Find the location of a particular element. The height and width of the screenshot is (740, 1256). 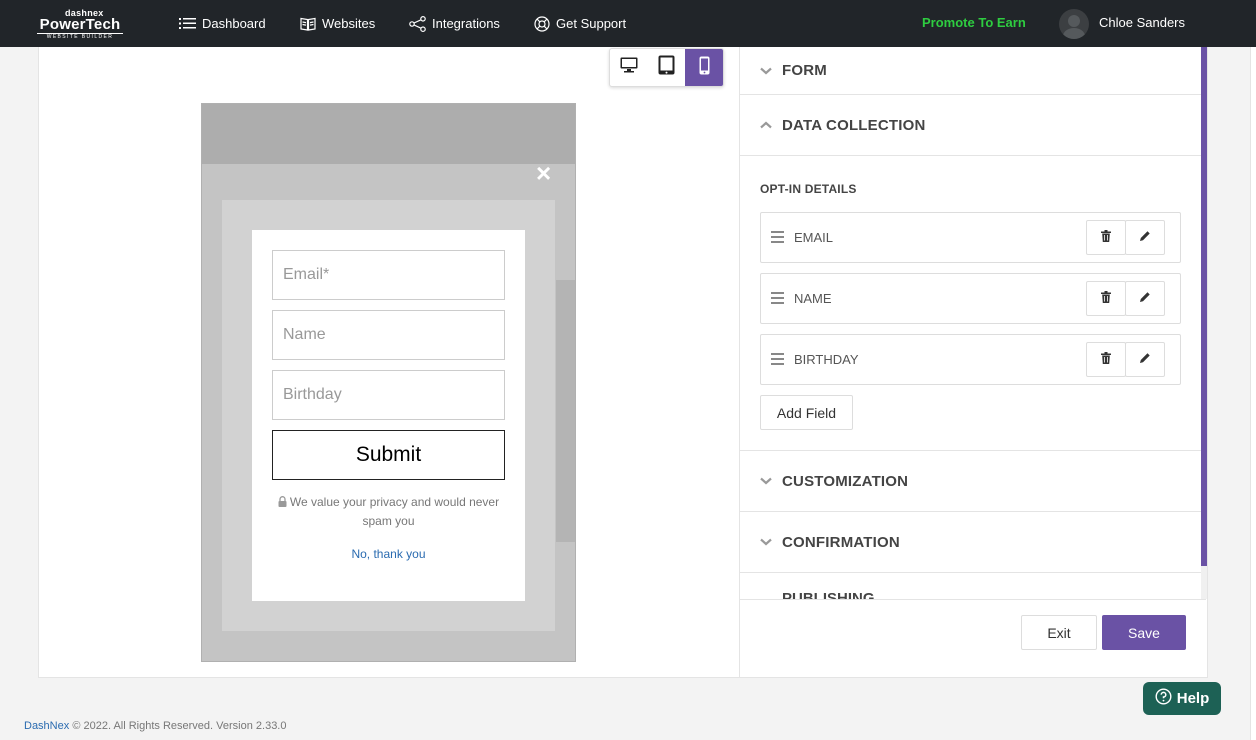

help-button: Help is located at coordinates (1182, 698).